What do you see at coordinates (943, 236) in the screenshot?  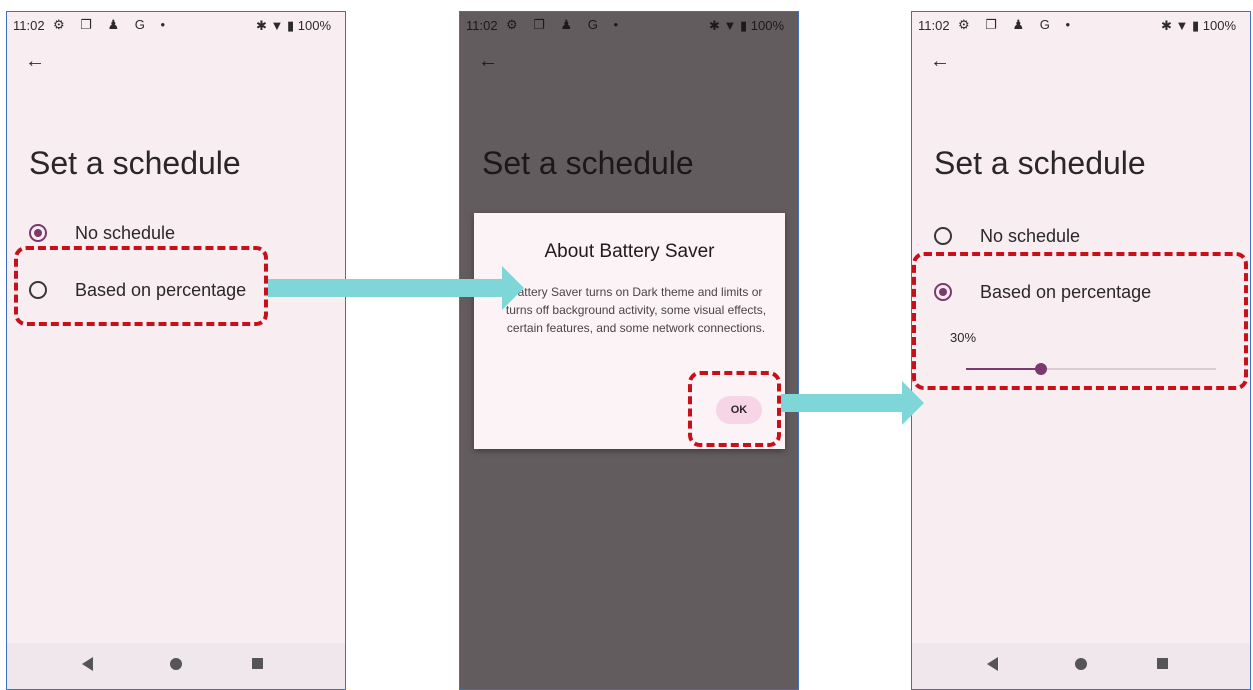 I see `radio-unselected-icon` at bounding box center [943, 236].